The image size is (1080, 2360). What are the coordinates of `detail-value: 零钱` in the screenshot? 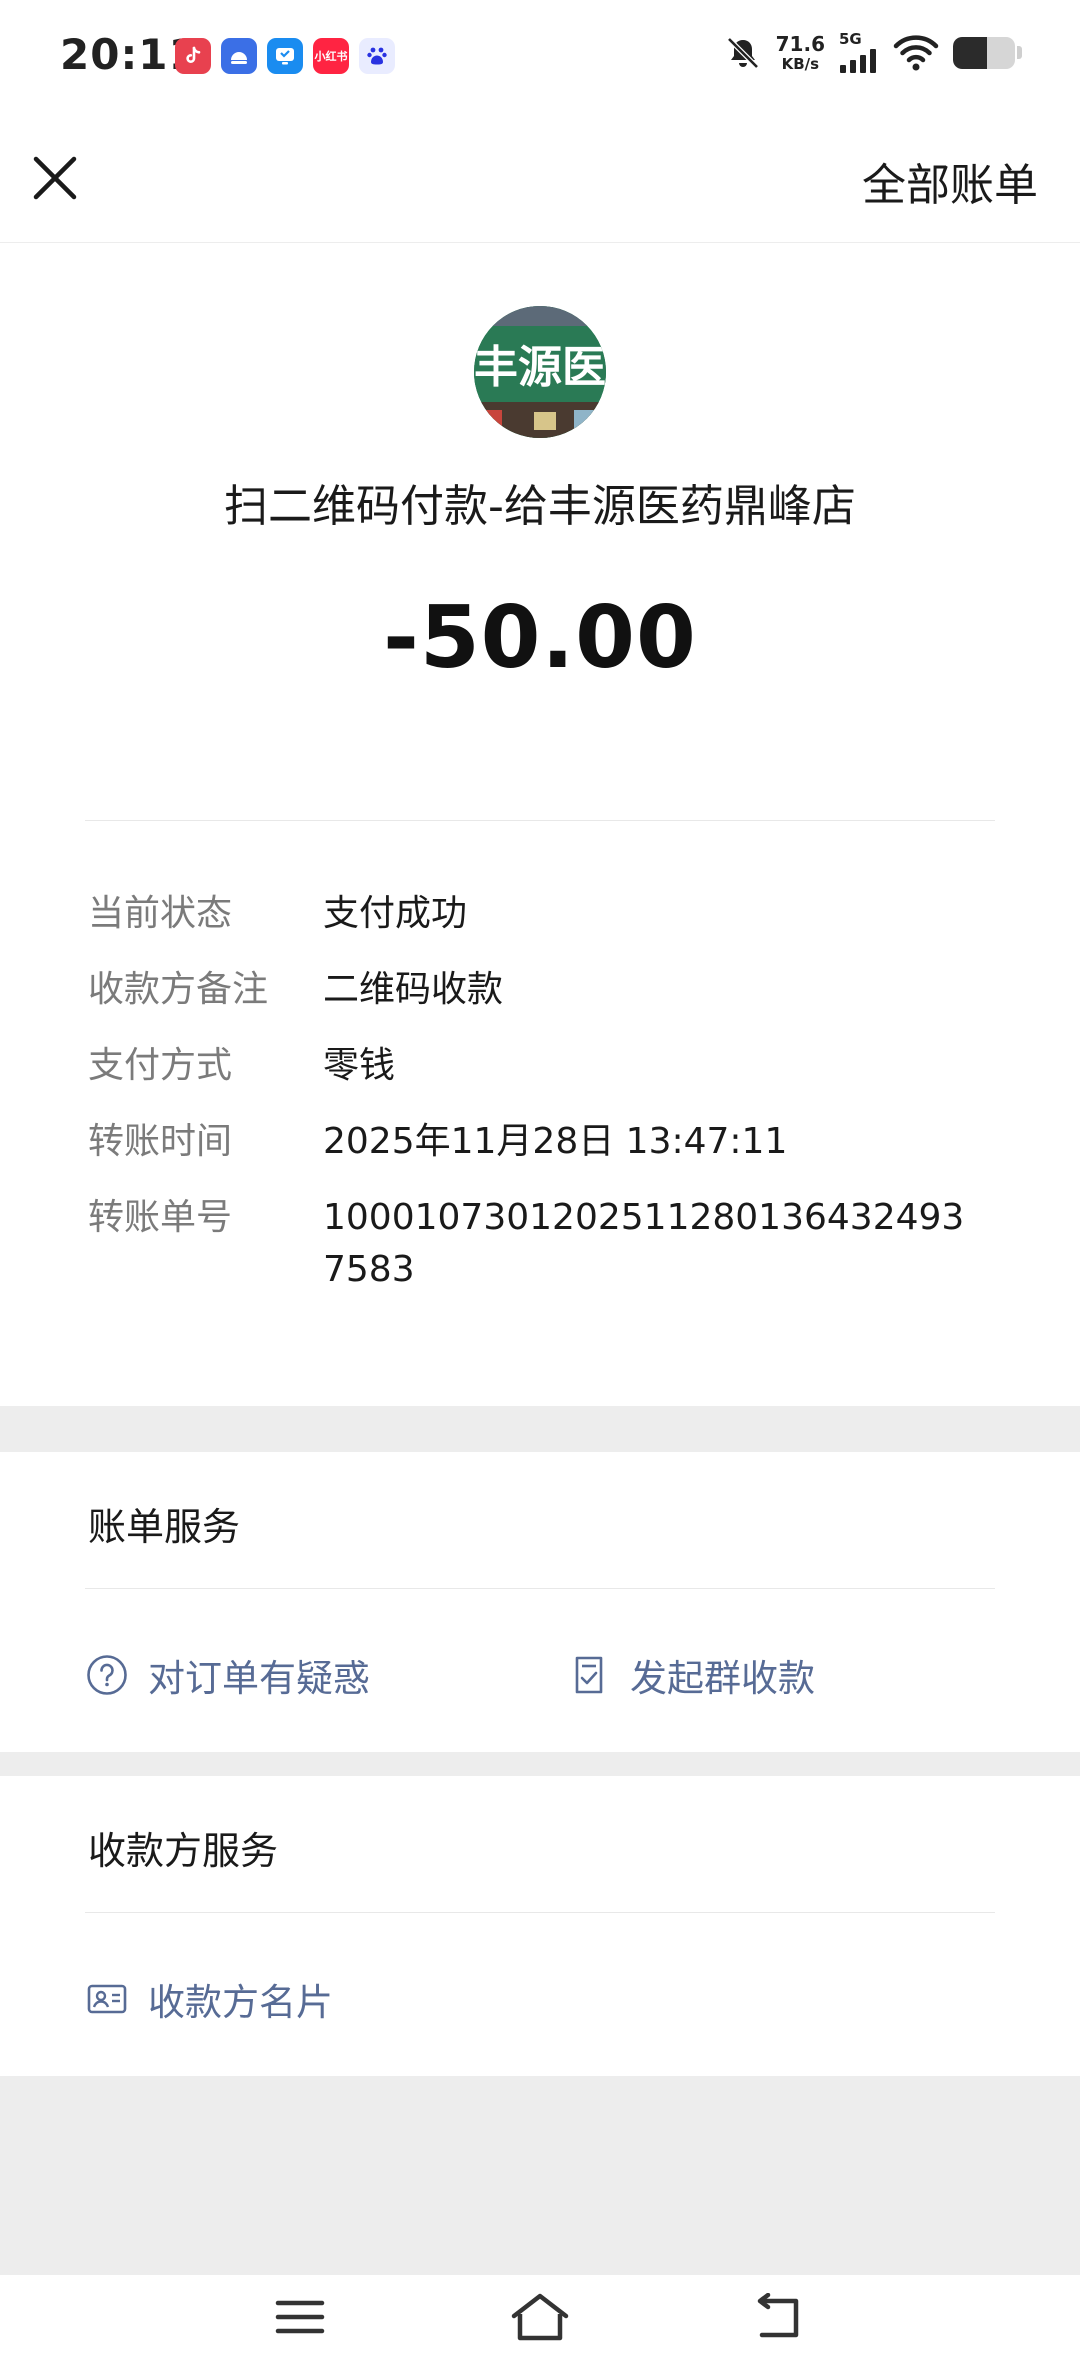 It's located at (359, 1065).